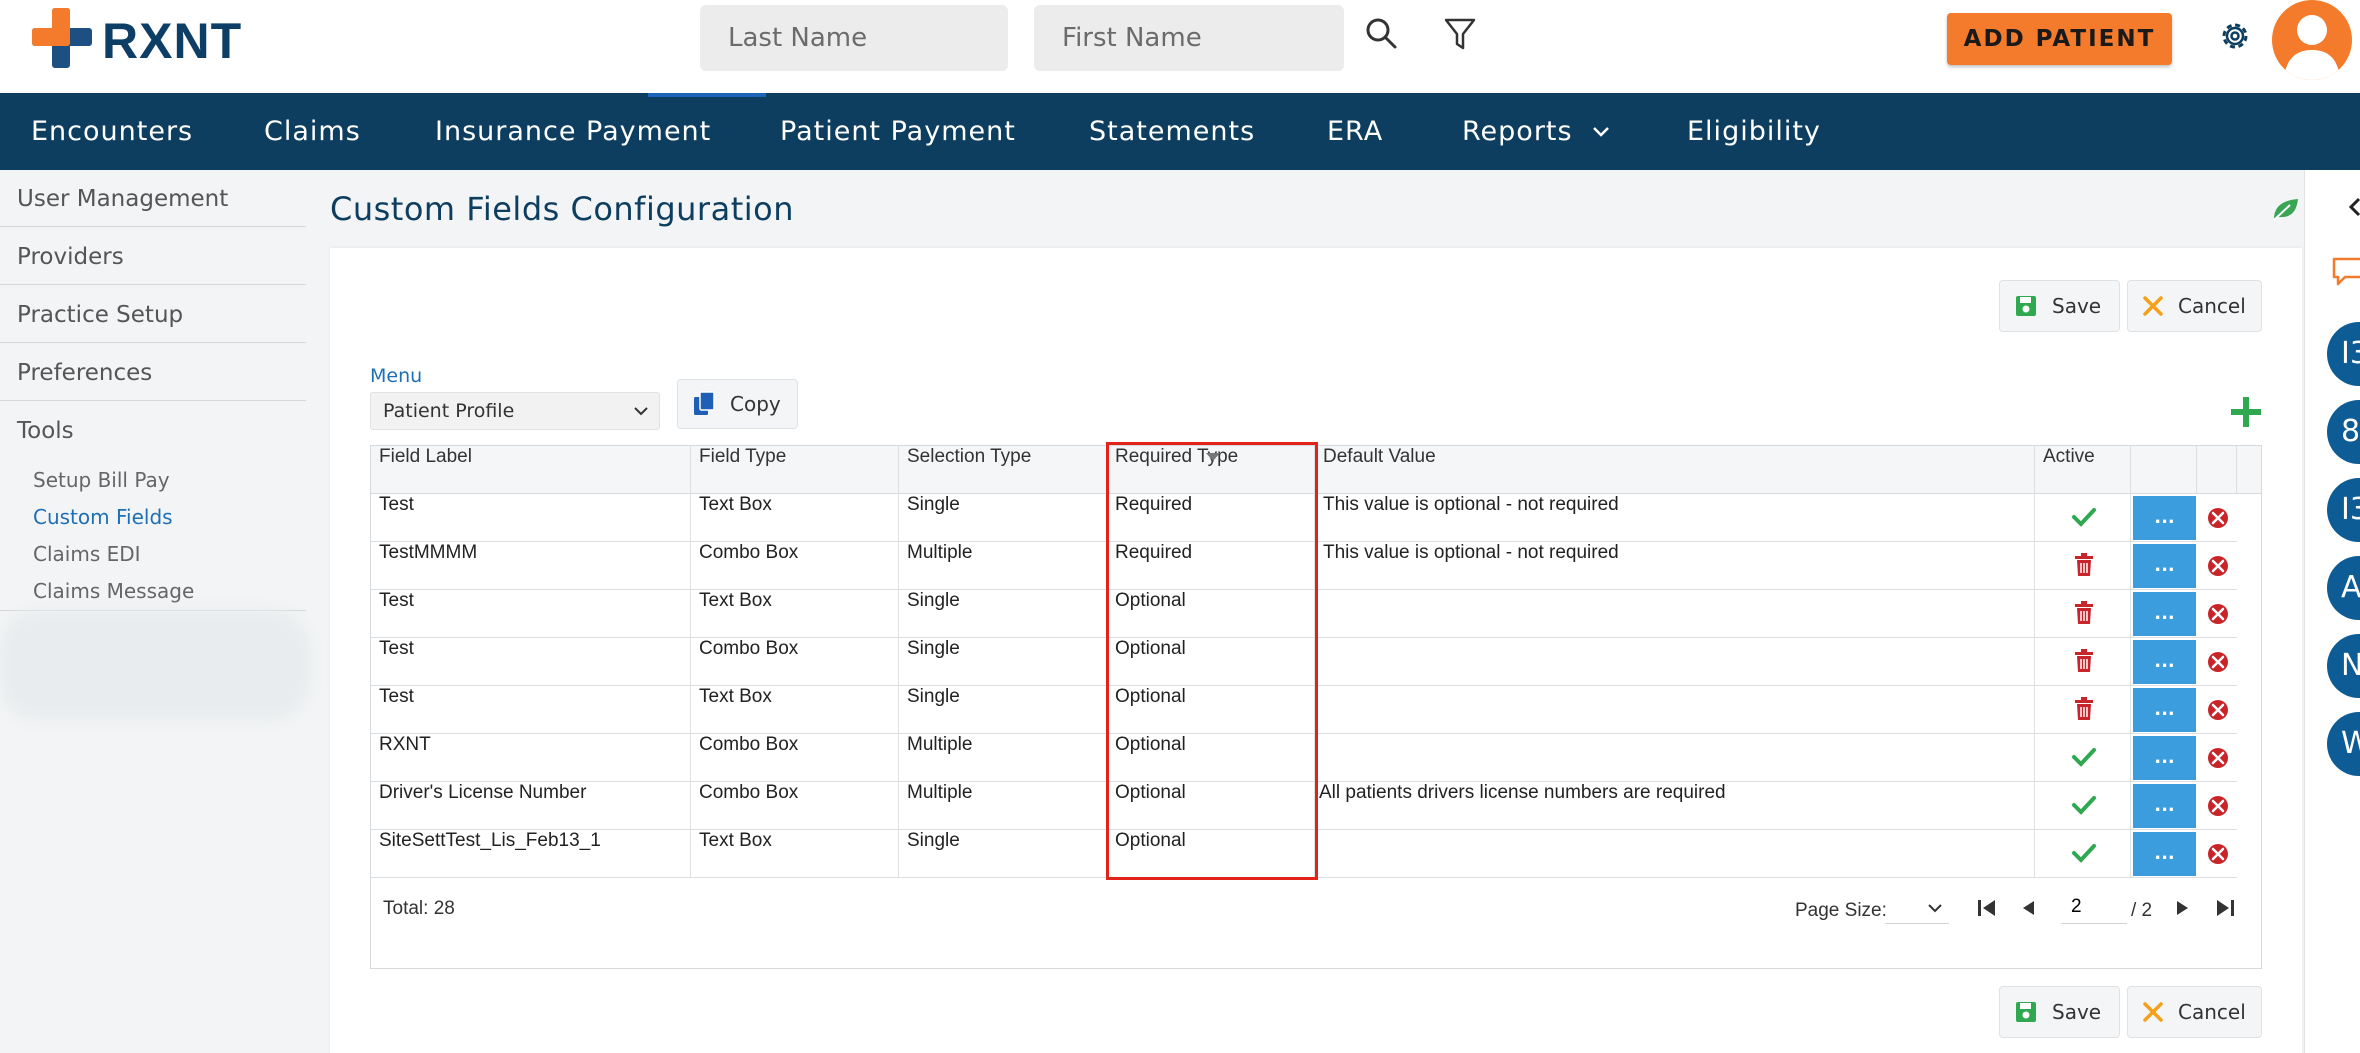 This screenshot has height=1053, width=2360. I want to click on cell-active, so click(2083, 757).